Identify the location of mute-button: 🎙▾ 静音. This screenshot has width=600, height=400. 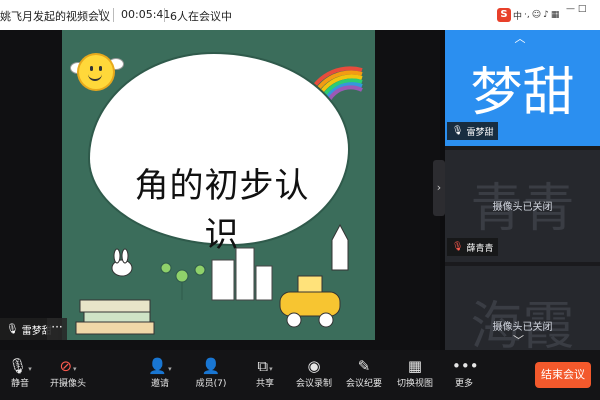
(20, 376).